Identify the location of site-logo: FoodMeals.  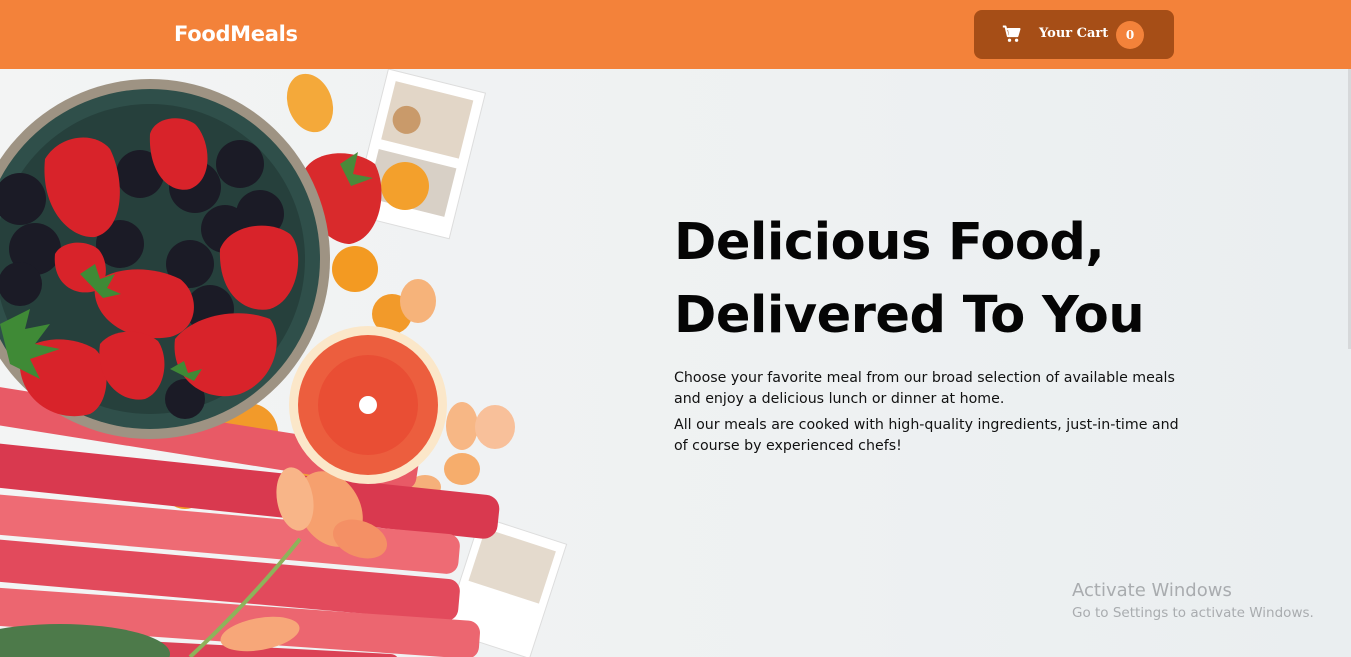
(236, 34).